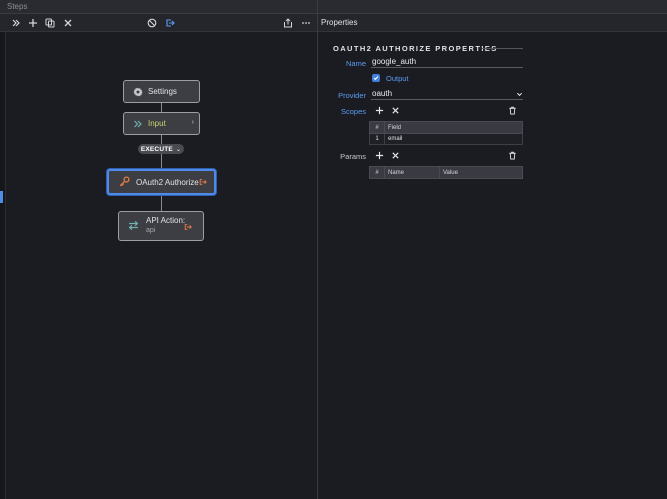 This screenshot has width=667, height=499. I want to click on steps-panel-title: Steps, so click(17, 6).